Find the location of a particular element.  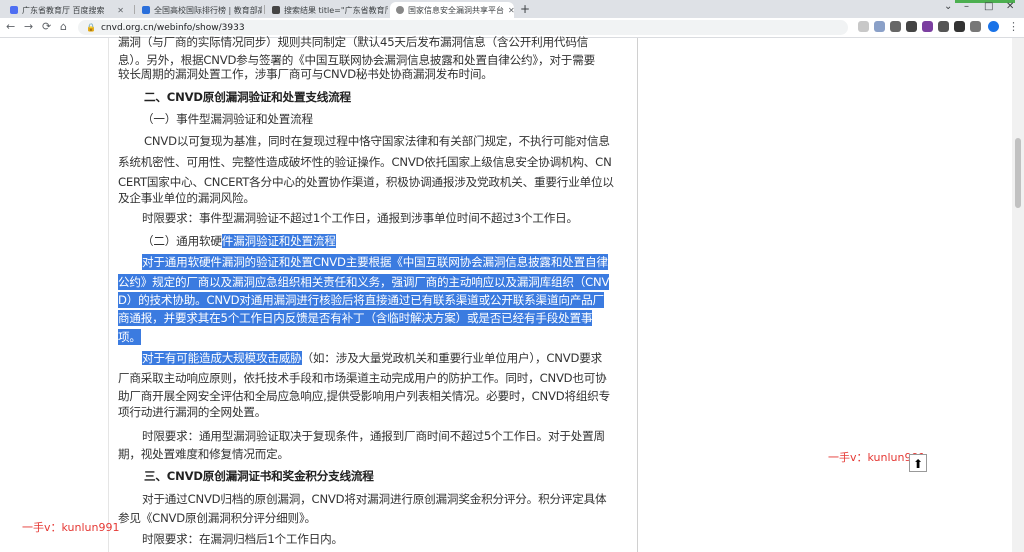

section-heading: 二、CNVD原创漏洞验证和处置支线流程 is located at coordinates (247, 97).